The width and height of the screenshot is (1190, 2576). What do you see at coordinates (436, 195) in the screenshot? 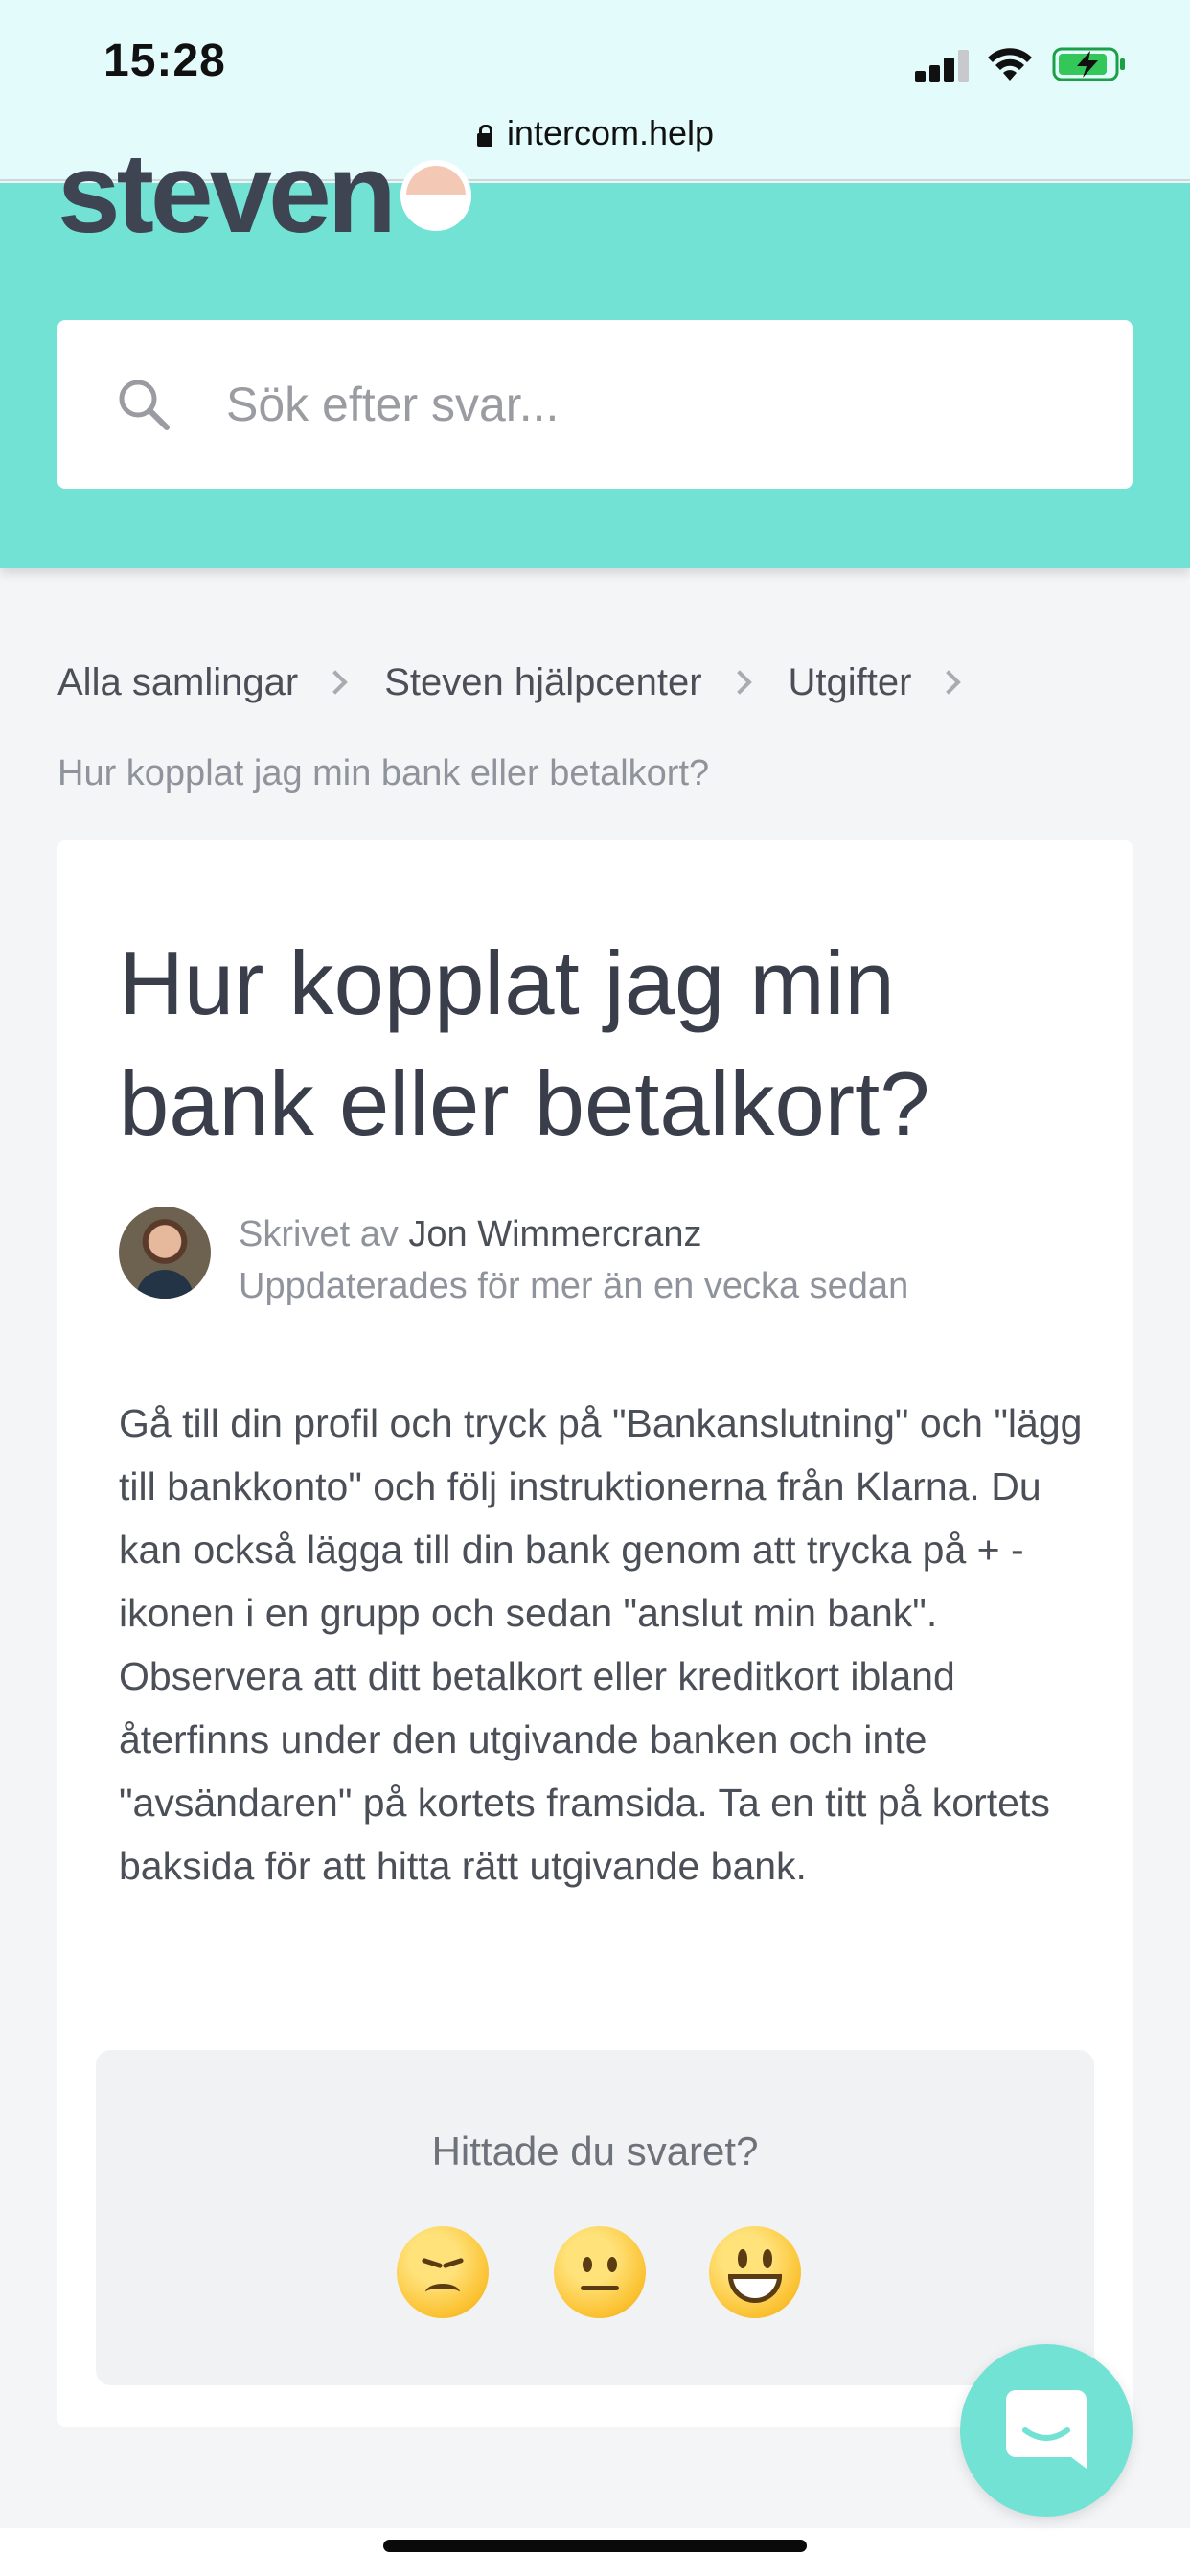
I see `logo-circle-icon` at bounding box center [436, 195].